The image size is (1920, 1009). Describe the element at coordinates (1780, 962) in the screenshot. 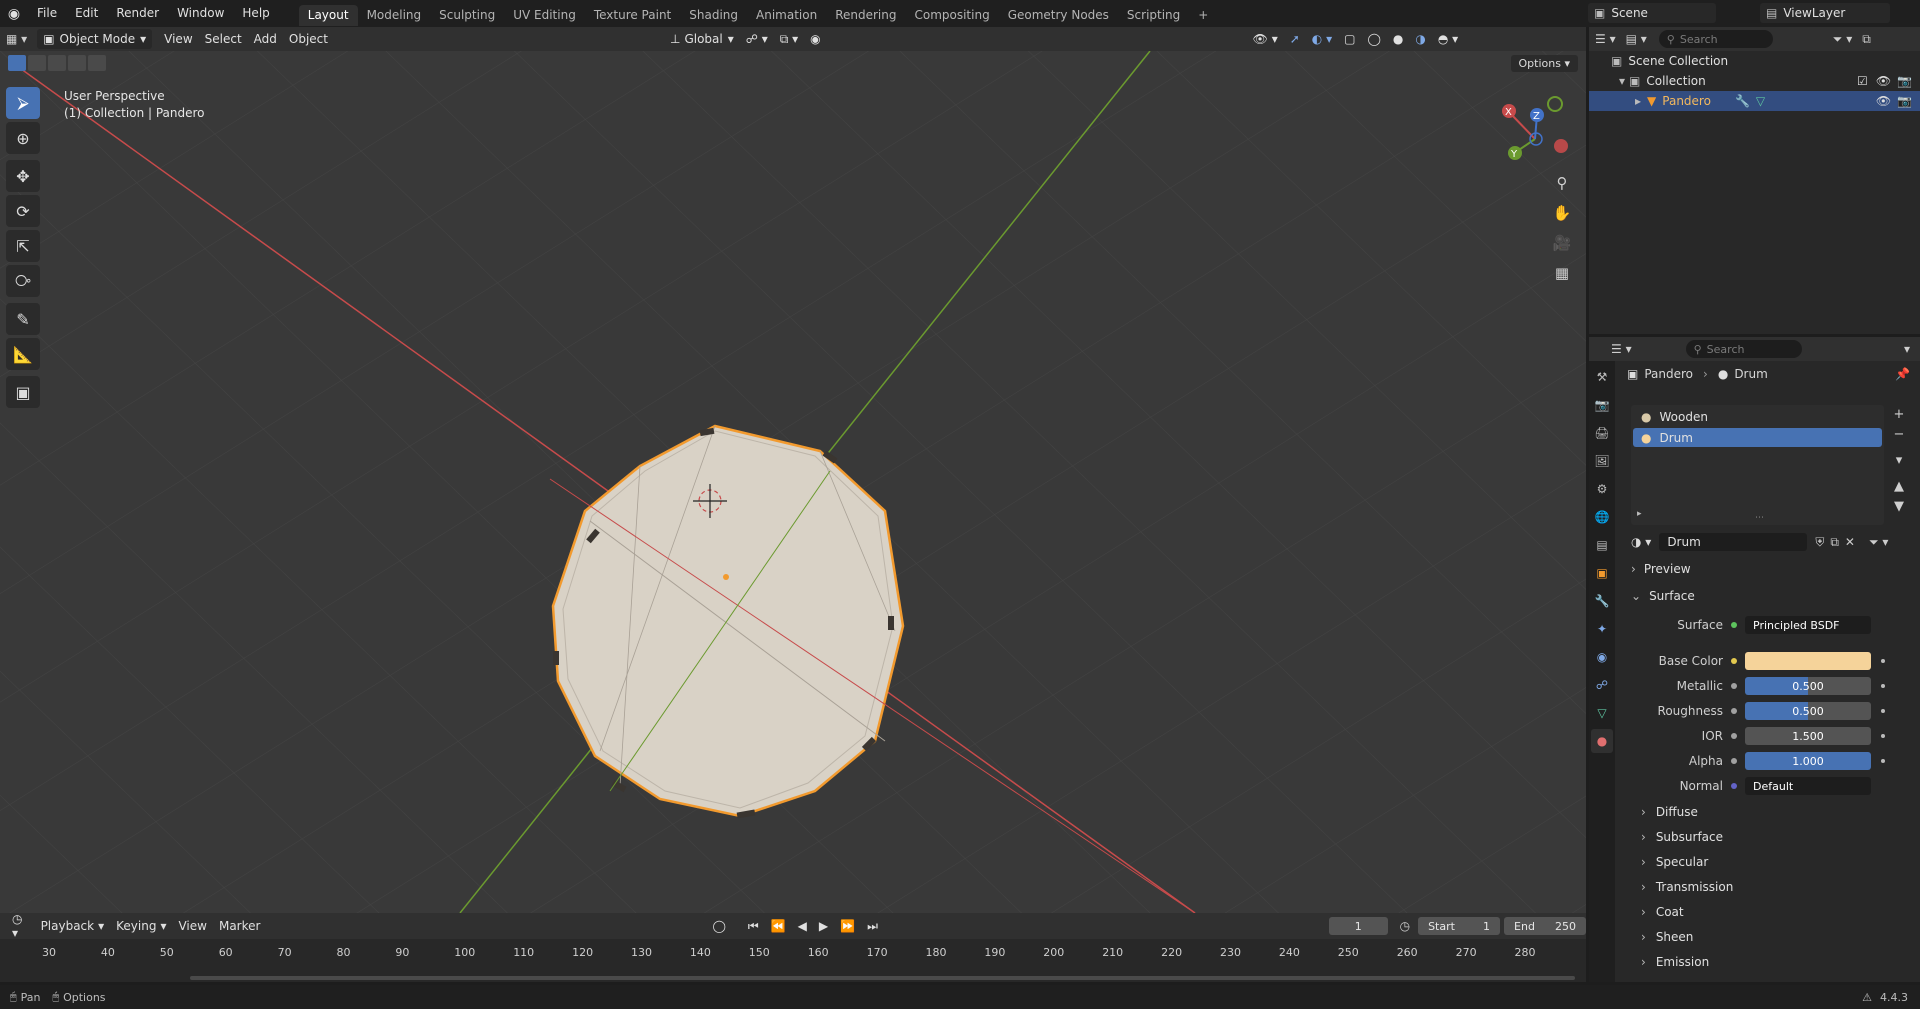

I see `subpanel-emission: › Emission` at that location.